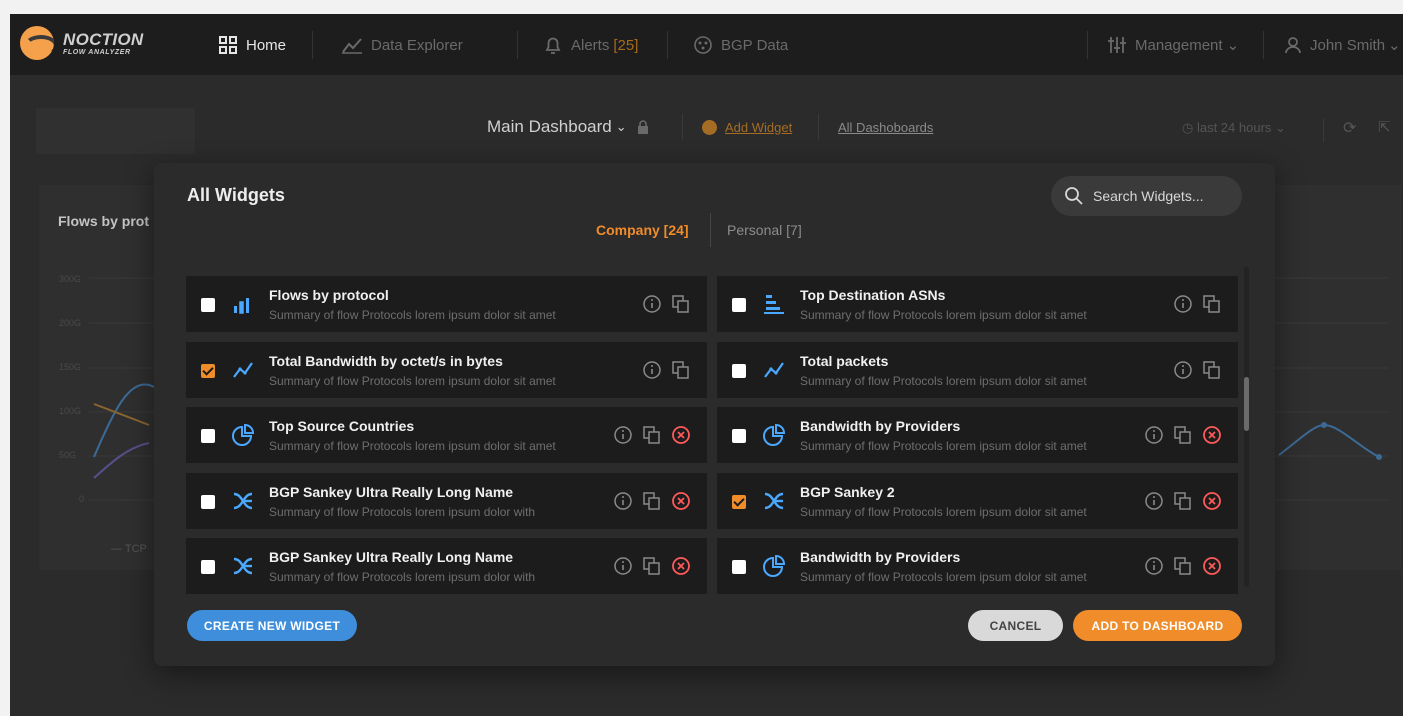  I want to click on widget-title: Top Destination ASNs, so click(873, 295).